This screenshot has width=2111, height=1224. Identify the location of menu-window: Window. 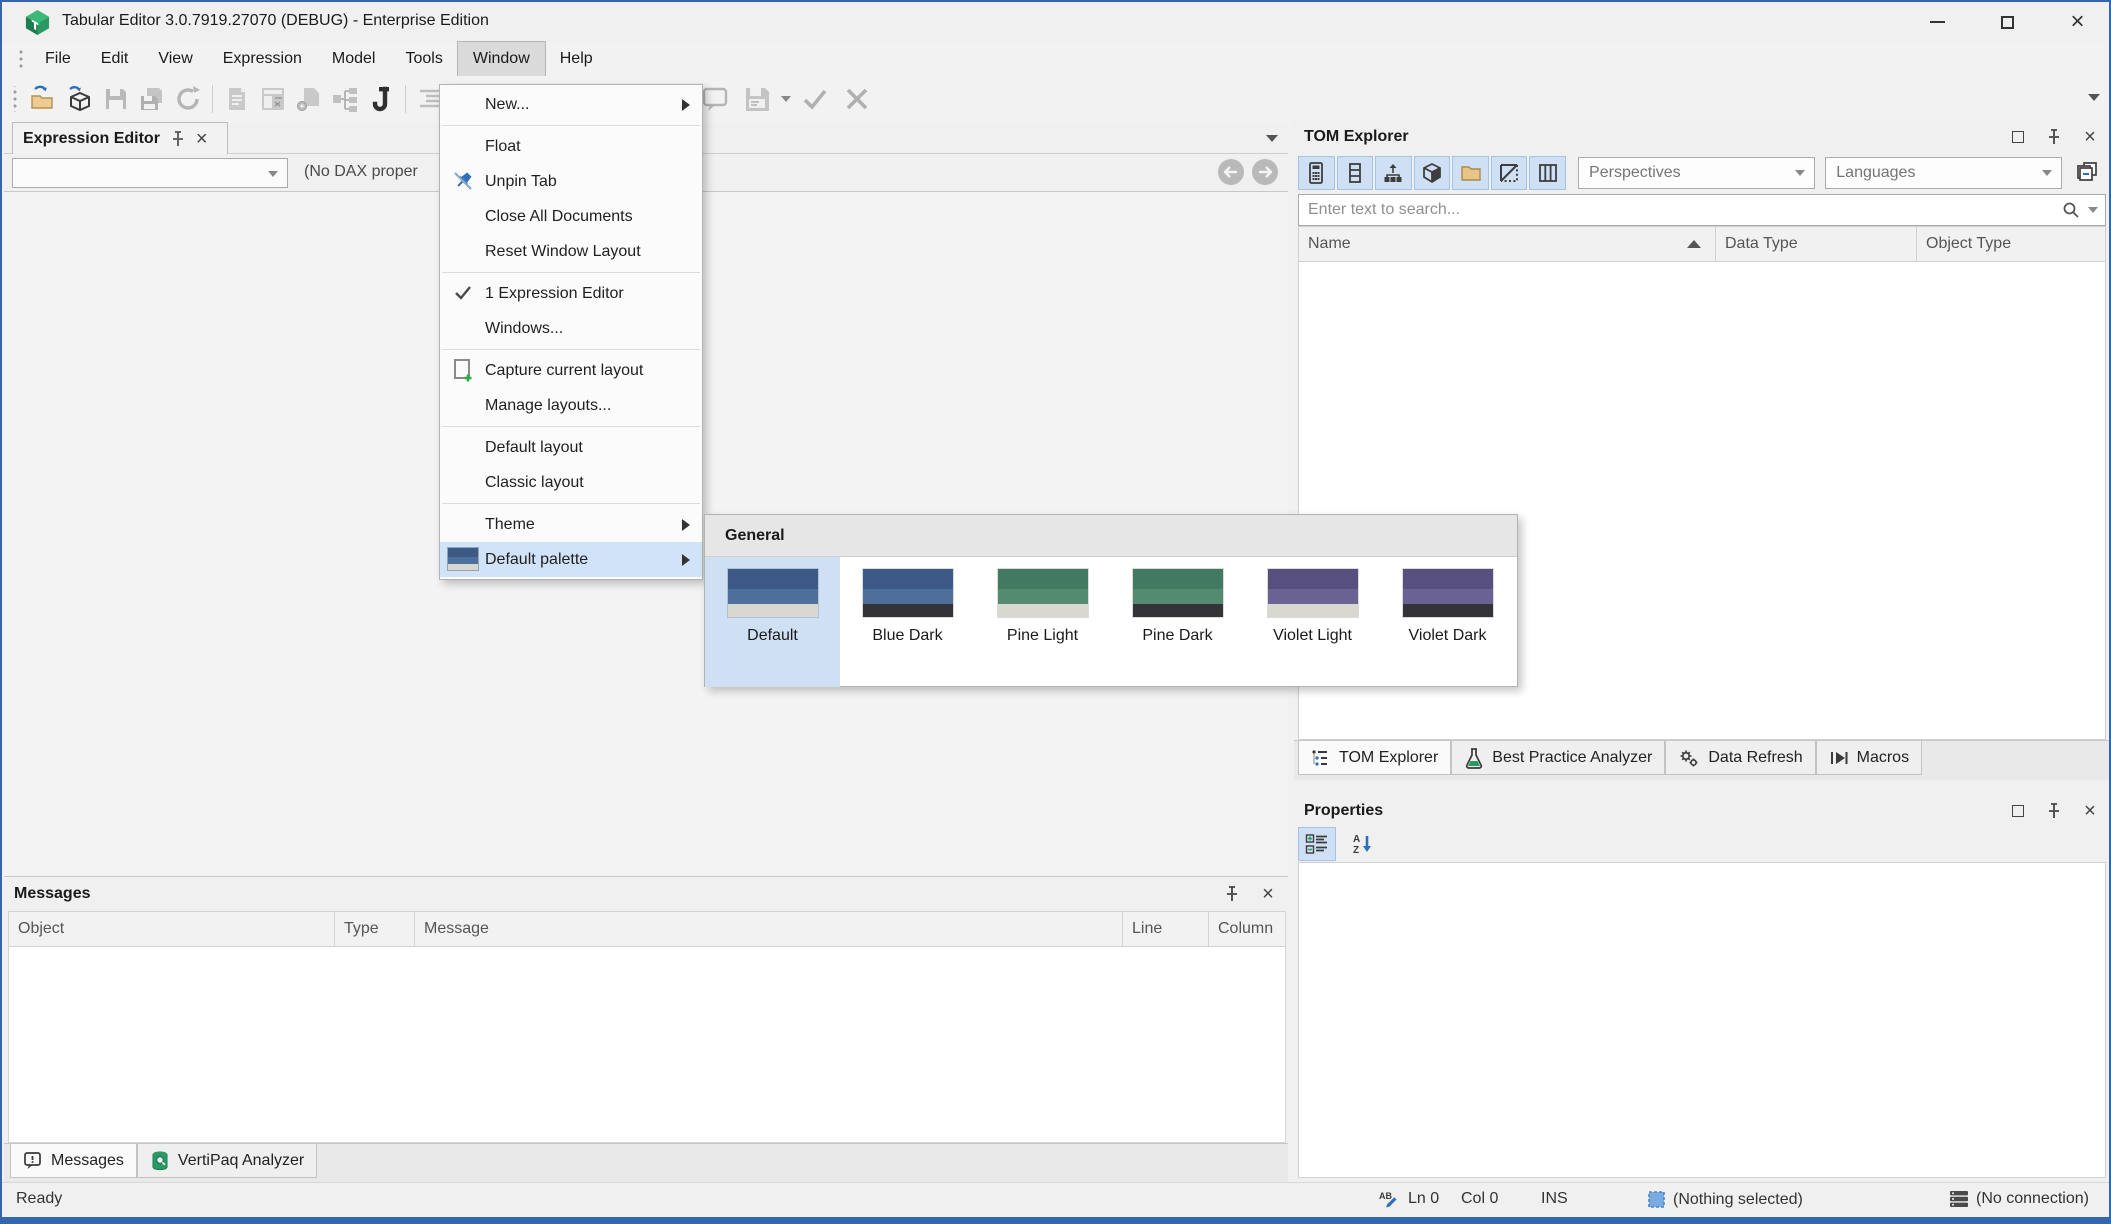
(501, 59).